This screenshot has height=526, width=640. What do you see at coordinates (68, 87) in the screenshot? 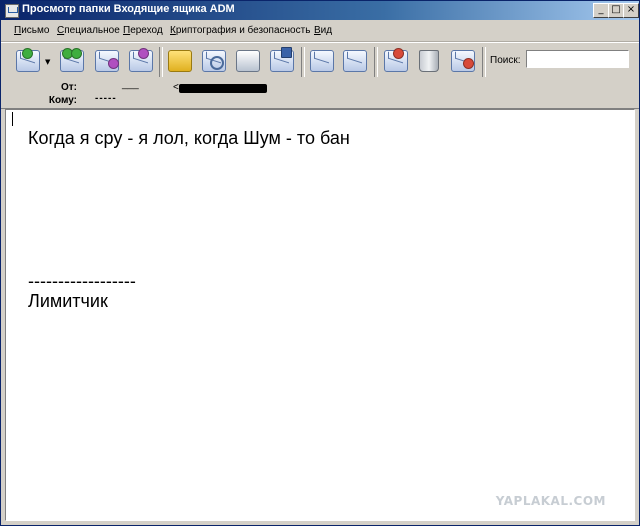
I see `from-label: От:` at bounding box center [68, 87].